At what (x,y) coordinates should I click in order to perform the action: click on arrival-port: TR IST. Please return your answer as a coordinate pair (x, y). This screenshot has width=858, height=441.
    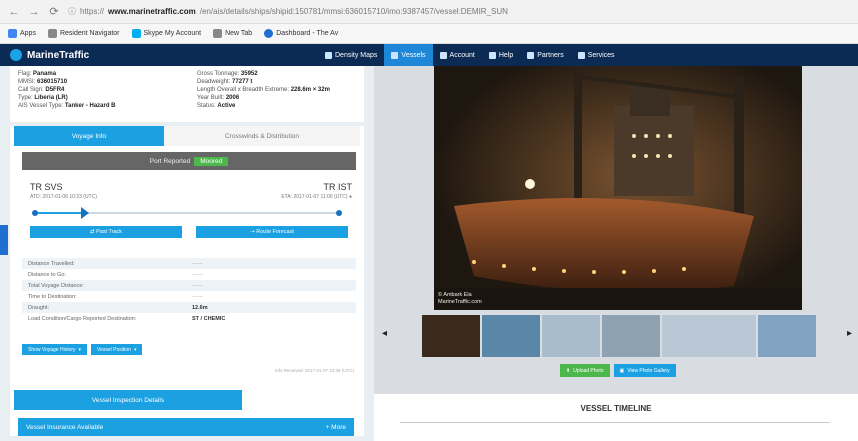
    Looking at the image, I should click on (338, 187).